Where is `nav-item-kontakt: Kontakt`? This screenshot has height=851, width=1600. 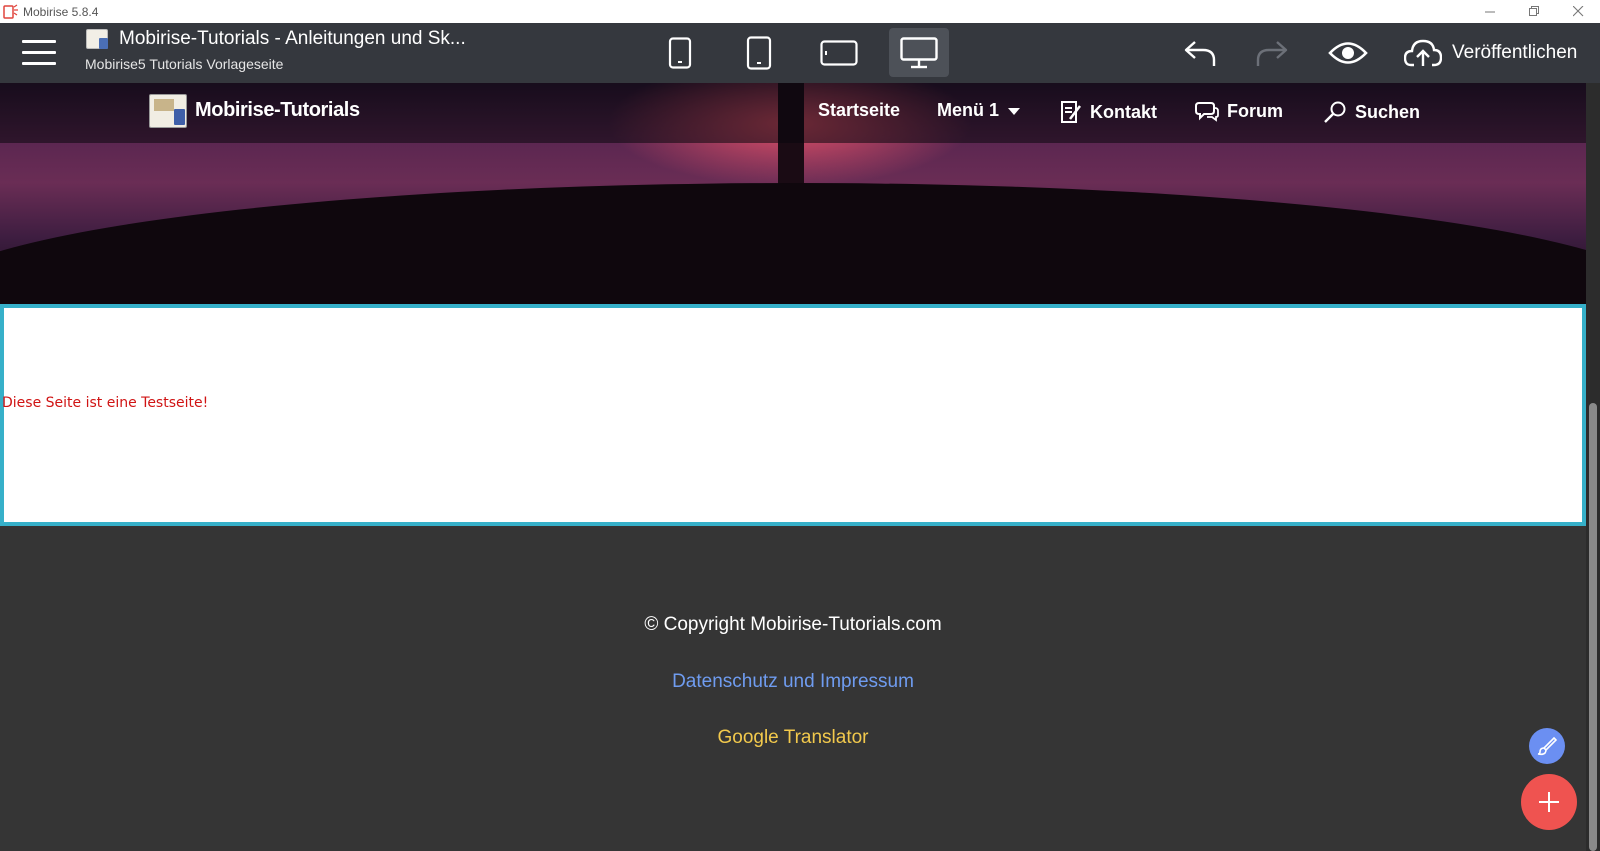 nav-item-kontakt: Kontakt is located at coordinates (1108, 112).